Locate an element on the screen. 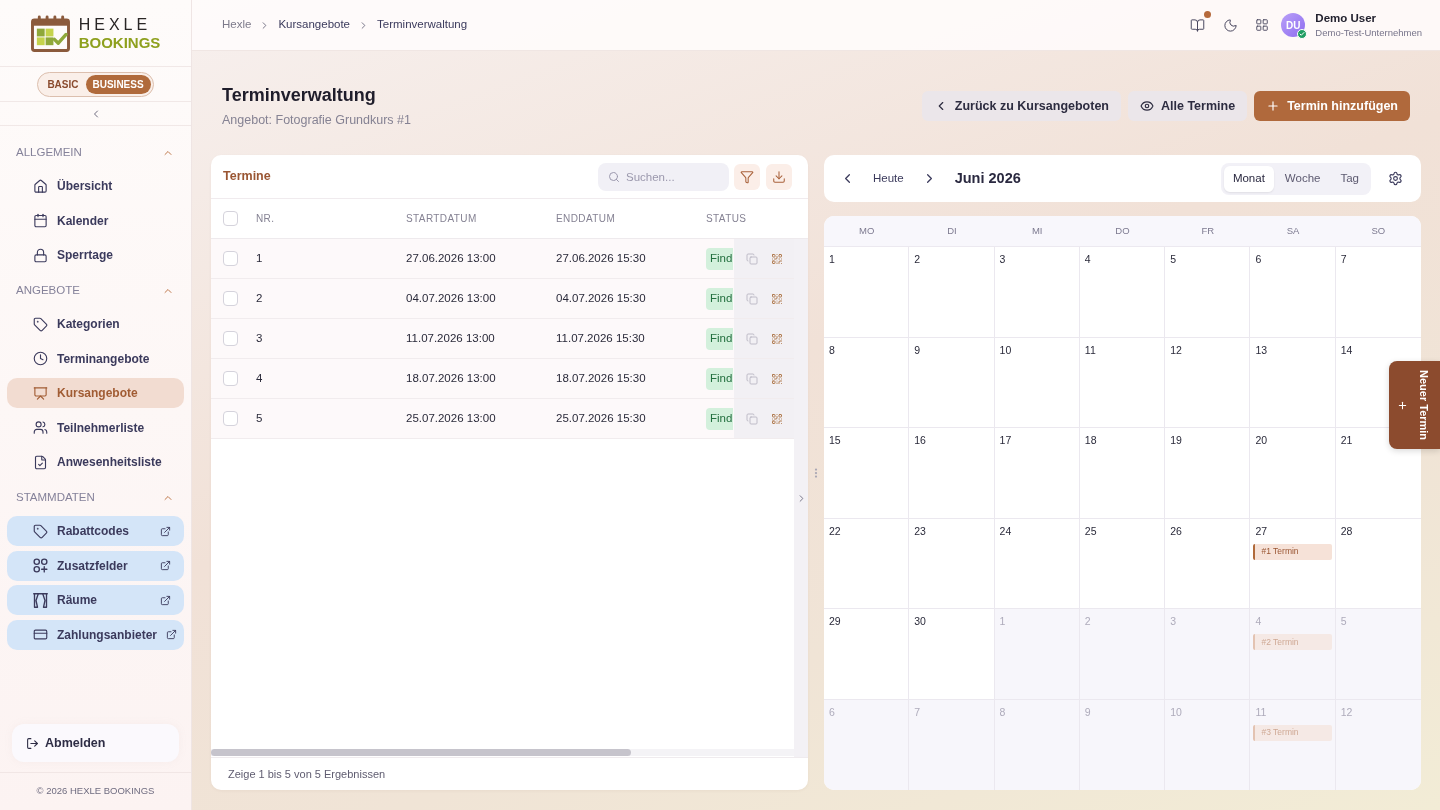  day-number: 11 is located at coordinates (1261, 712).